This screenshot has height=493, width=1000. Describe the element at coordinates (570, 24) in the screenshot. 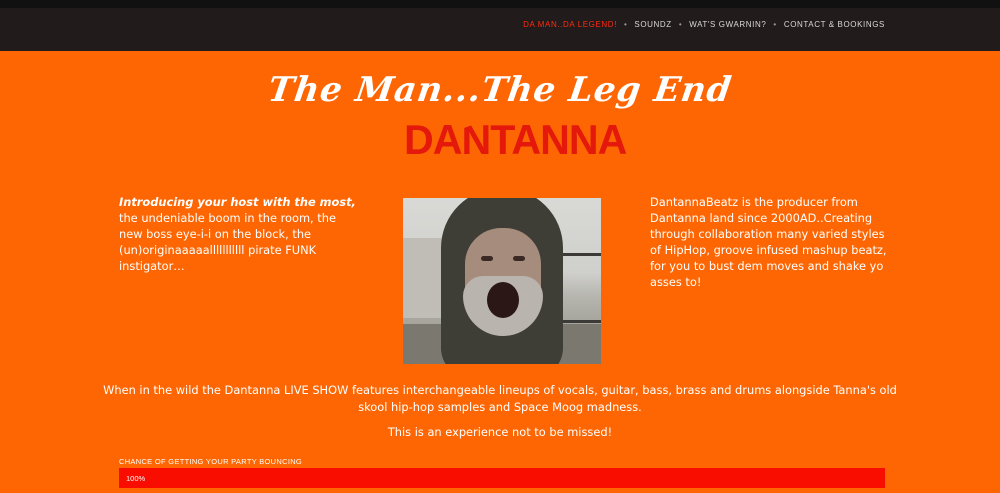

I see `nav-item-da-man: DA MAN..DA LEGEND!` at that location.